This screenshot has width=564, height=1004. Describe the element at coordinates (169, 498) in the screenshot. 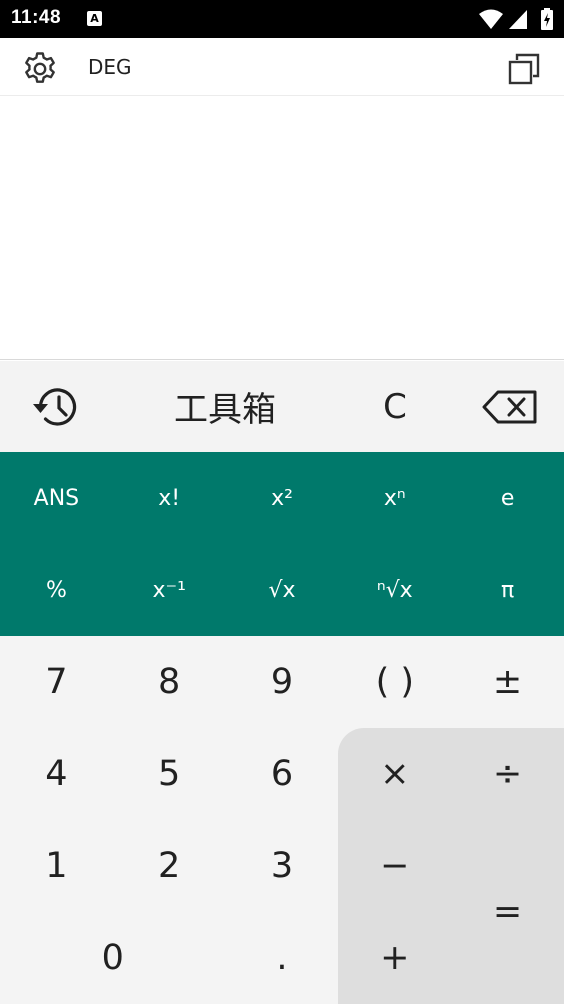

I see `factorial-key: x!` at that location.